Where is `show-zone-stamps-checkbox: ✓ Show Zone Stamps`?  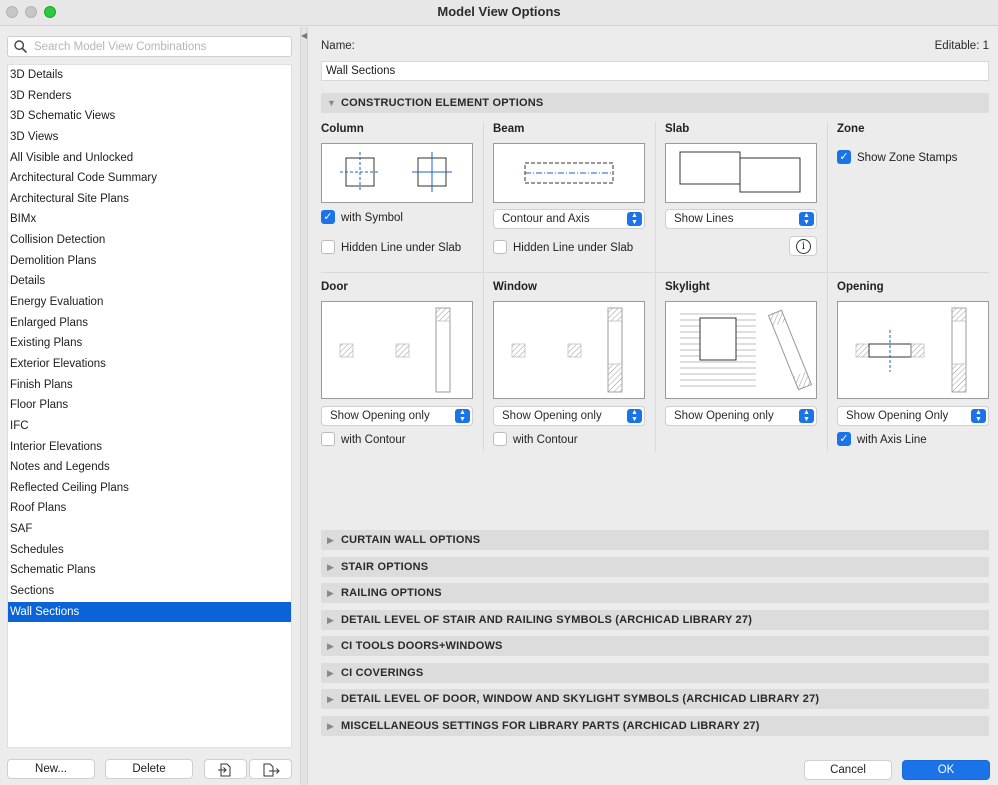 show-zone-stamps-checkbox: ✓ Show Zone Stamps is located at coordinates (897, 157).